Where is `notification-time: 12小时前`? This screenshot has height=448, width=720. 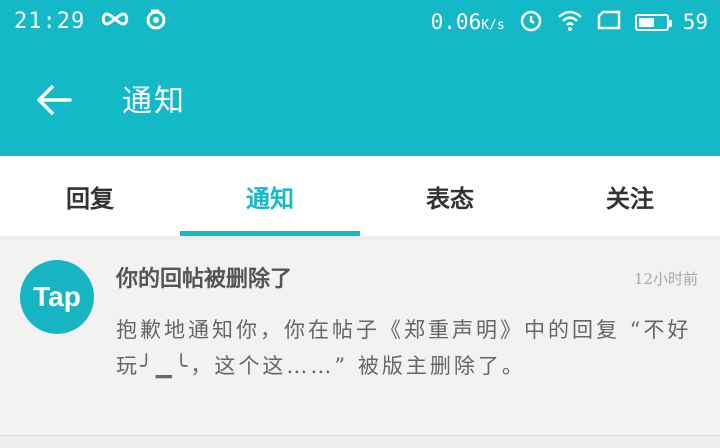
notification-time: 12小时前 is located at coordinates (665, 279).